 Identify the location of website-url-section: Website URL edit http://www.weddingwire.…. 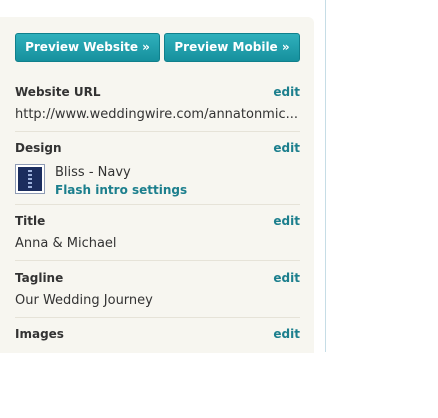
(157, 108).